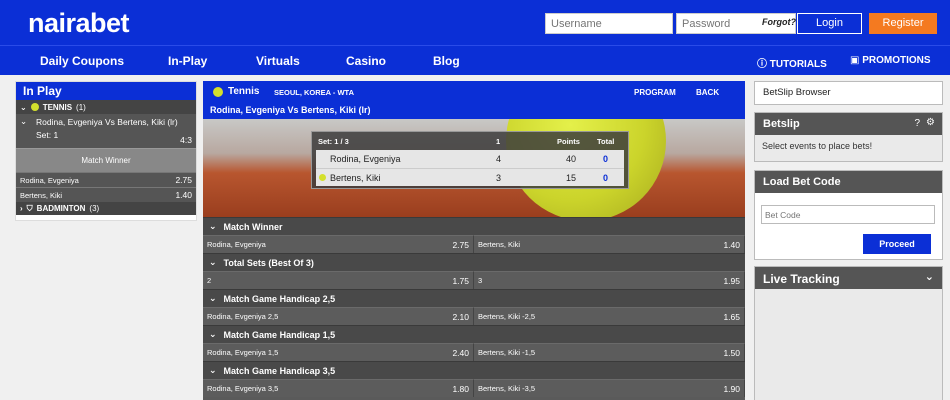 The height and width of the screenshot is (400, 950). Describe the element at coordinates (474, 370) in the screenshot. I see `market-header: ⌄ Match Game Handicap 3,5` at that location.